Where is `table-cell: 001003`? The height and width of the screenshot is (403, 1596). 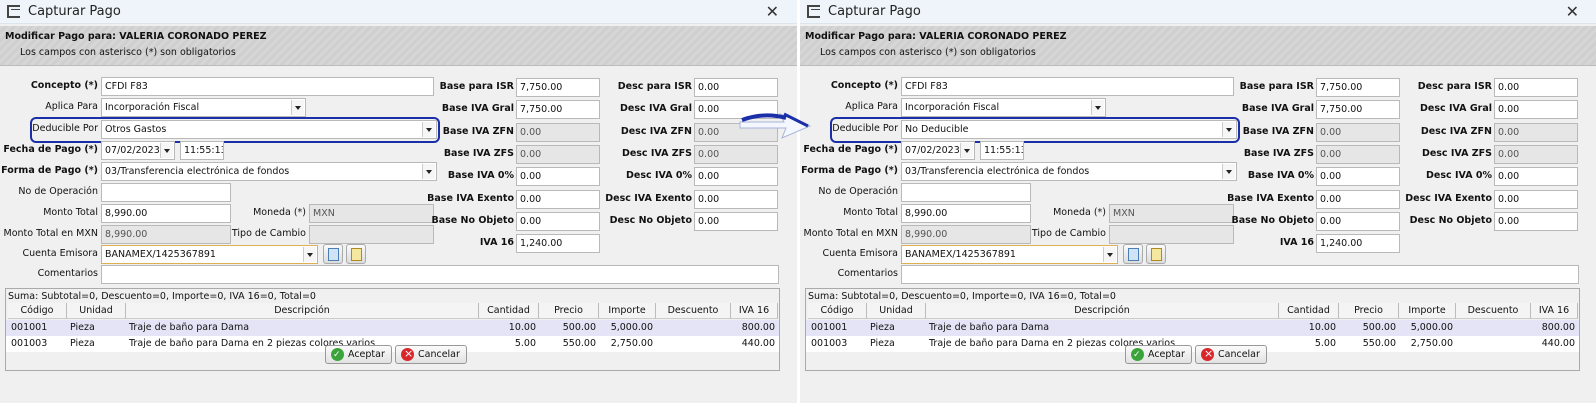 table-cell: 001003 is located at coordinates (29, 343).